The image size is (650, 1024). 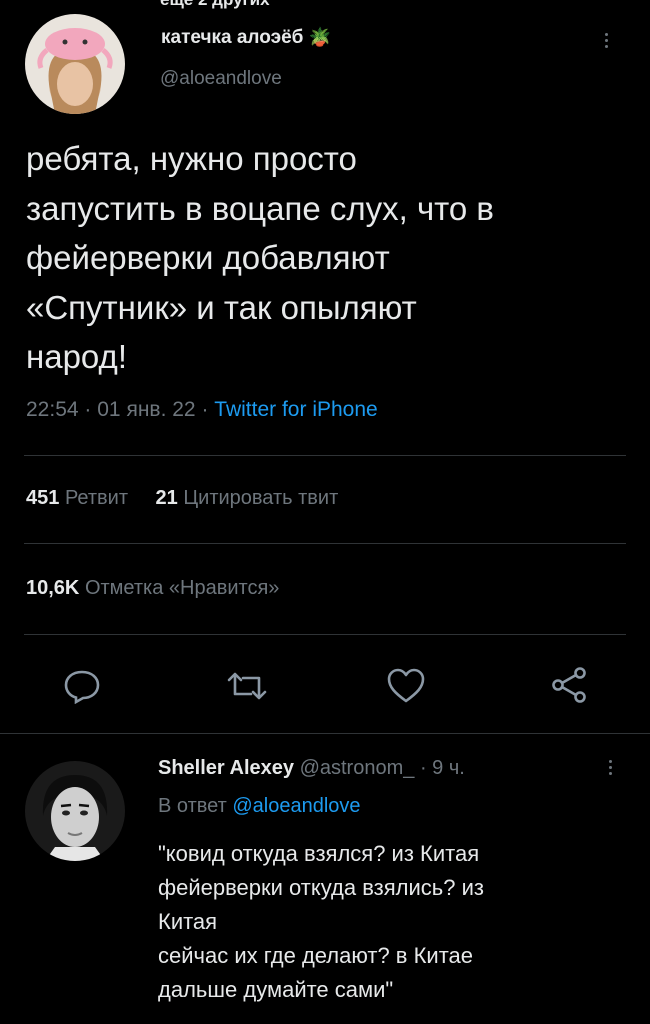 I want to click on reply-text-line: сейчас их где делают? в Китае, so click(x=316, y=955).